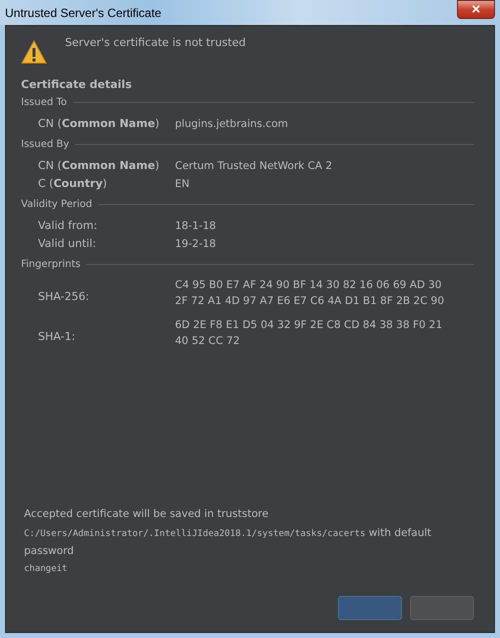 The height and width of the screenshot is (638, 500). What do you see at coordinates (196, 226) in the screenshot?
I see `field-value: 18-1-18` at bounding box center [196, 226].